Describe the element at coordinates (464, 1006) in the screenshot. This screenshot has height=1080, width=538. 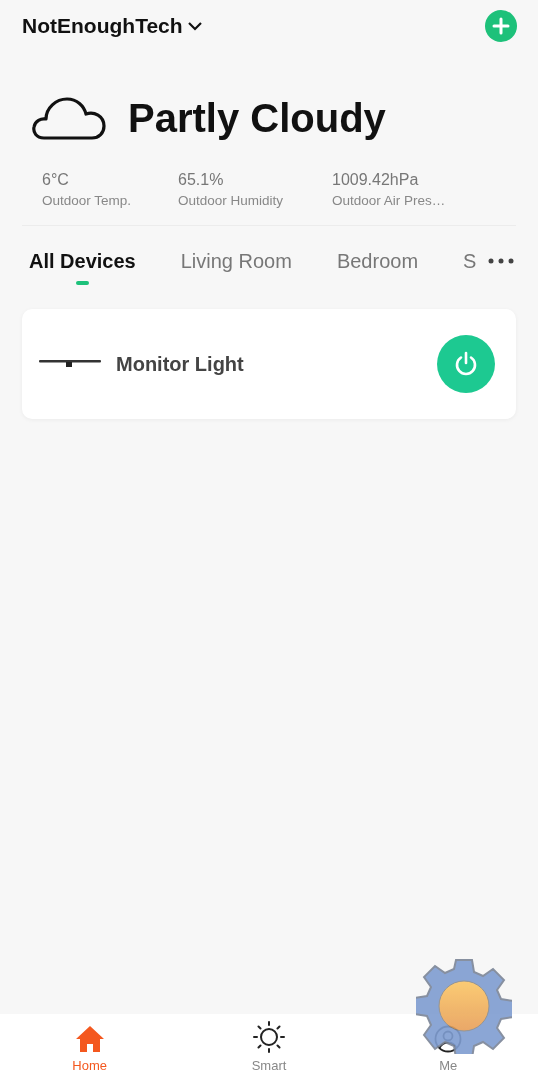
I see `gear-overlay-icon` at that location.